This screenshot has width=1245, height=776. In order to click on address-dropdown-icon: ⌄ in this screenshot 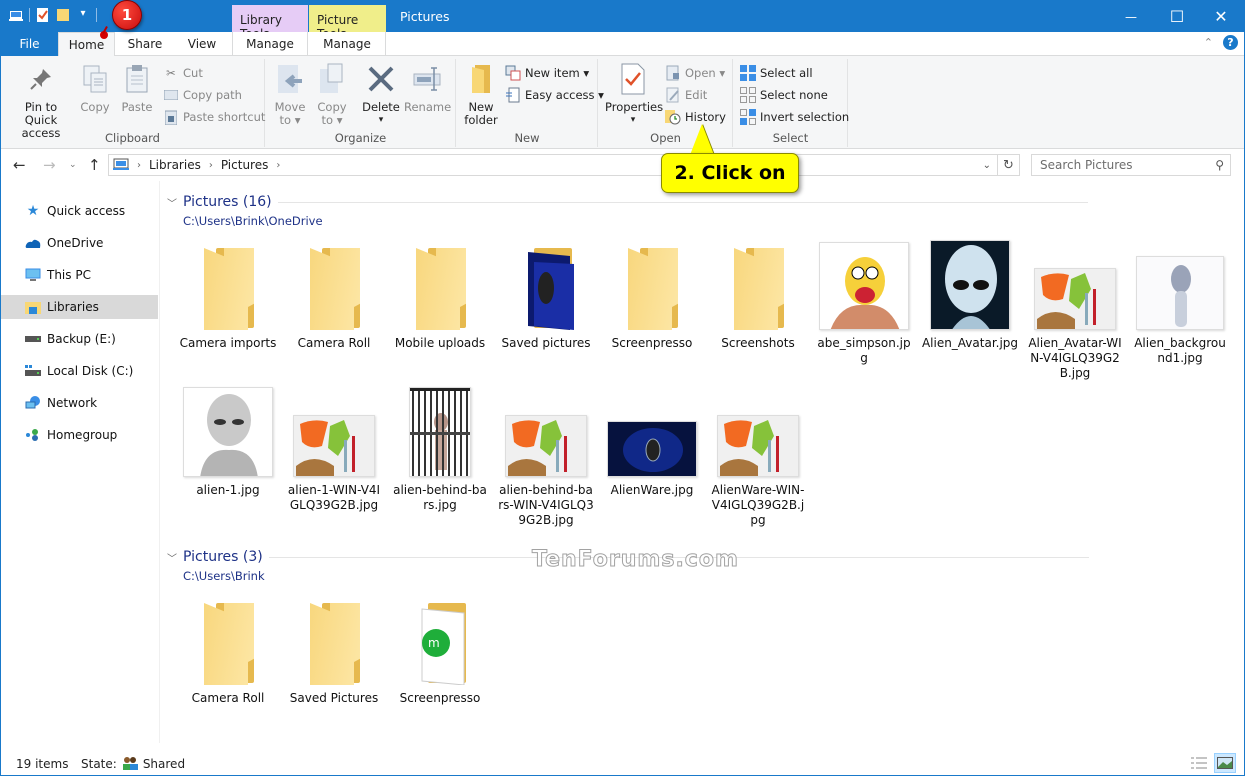, I will do `click(987, 165)`.